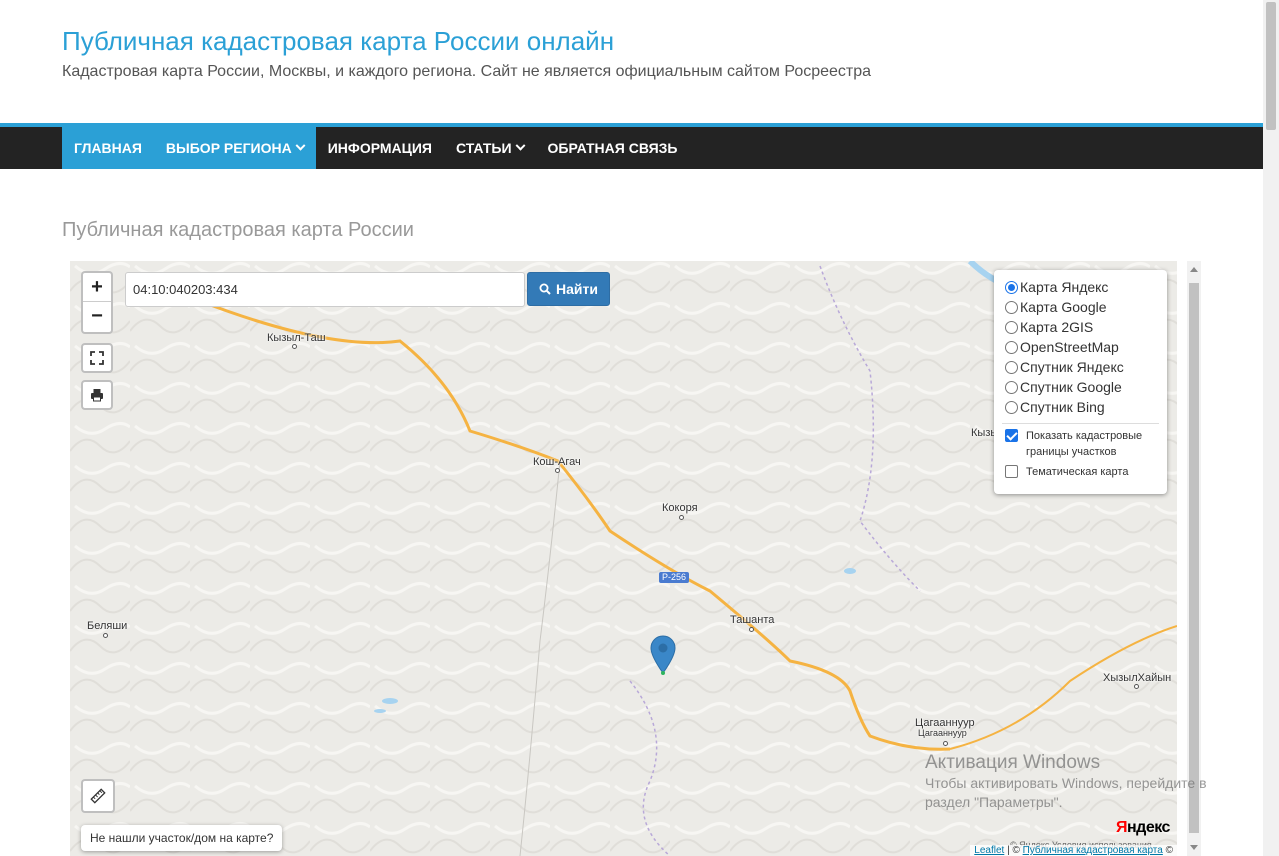  I want to click on zoom-in-button: +, so click(97, 287).